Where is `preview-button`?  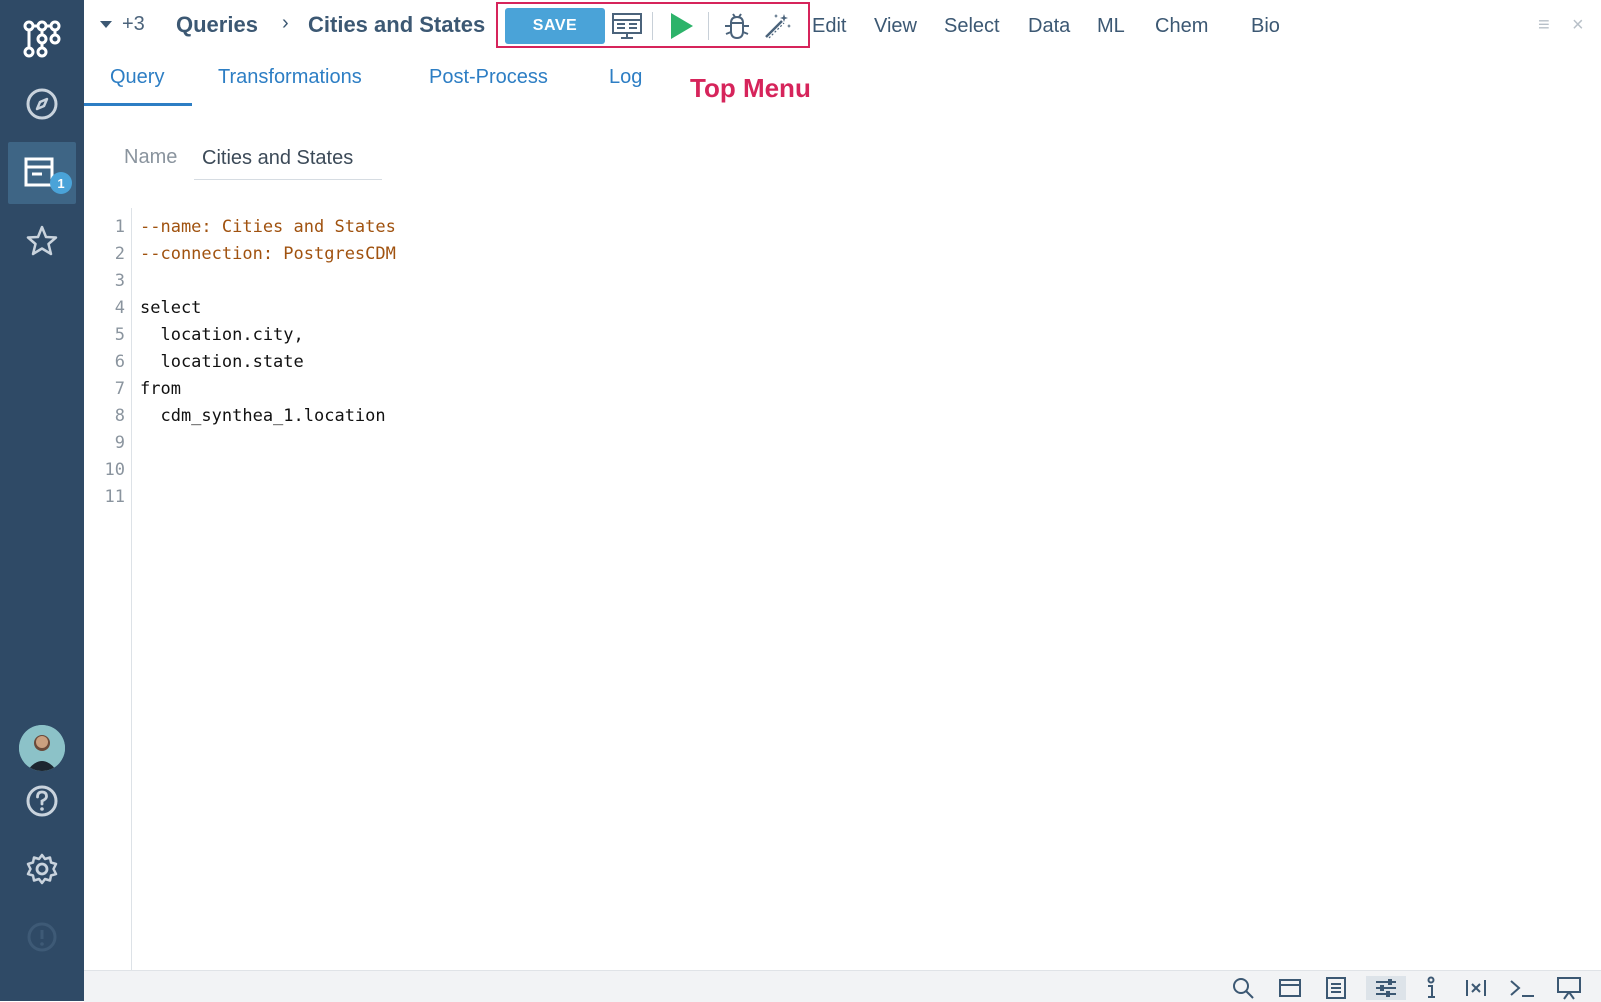
preview-button is located at coordinates (627, 26).